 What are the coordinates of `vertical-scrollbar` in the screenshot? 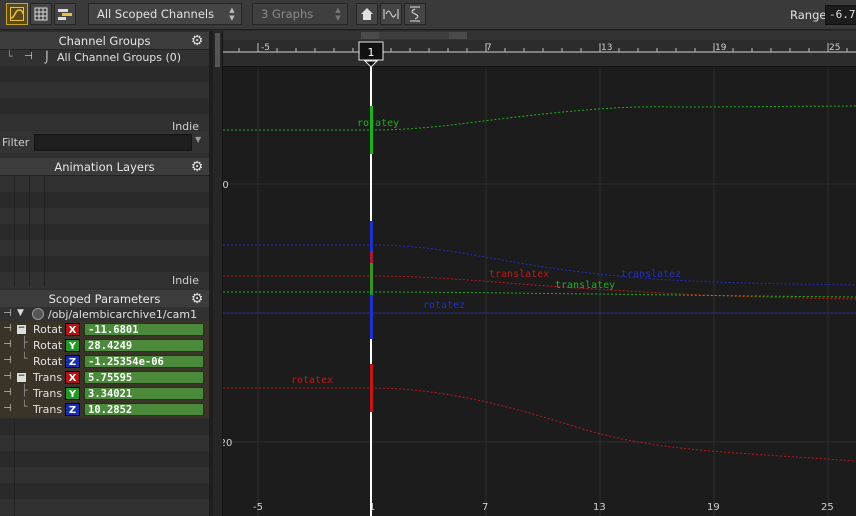 It's located at (218, 273).